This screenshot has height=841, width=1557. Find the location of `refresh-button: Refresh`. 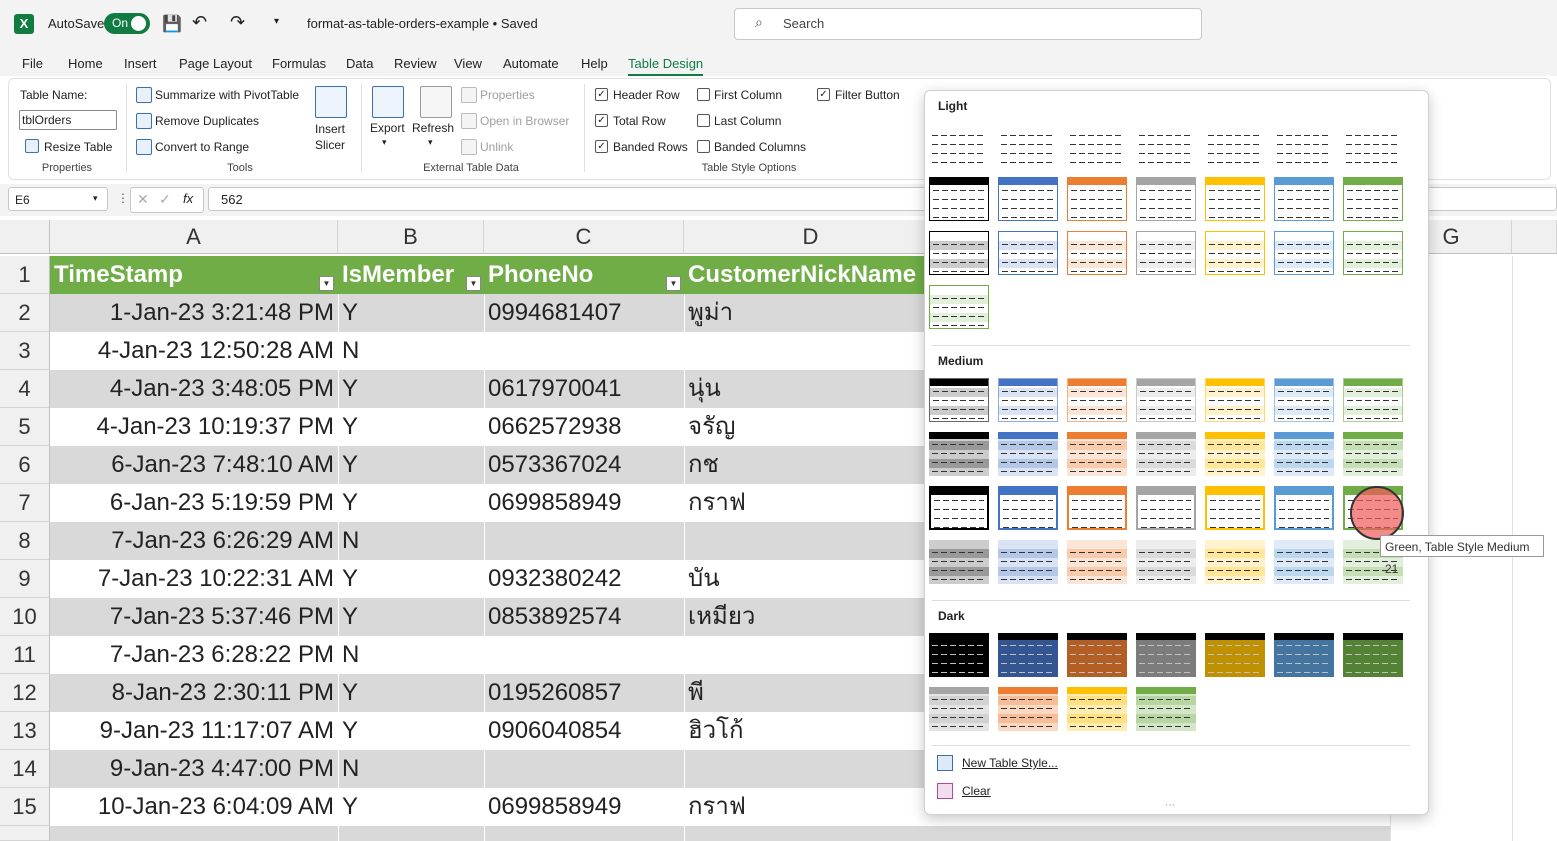

refresh-button: Refresh is located at coordinates (433, 128).